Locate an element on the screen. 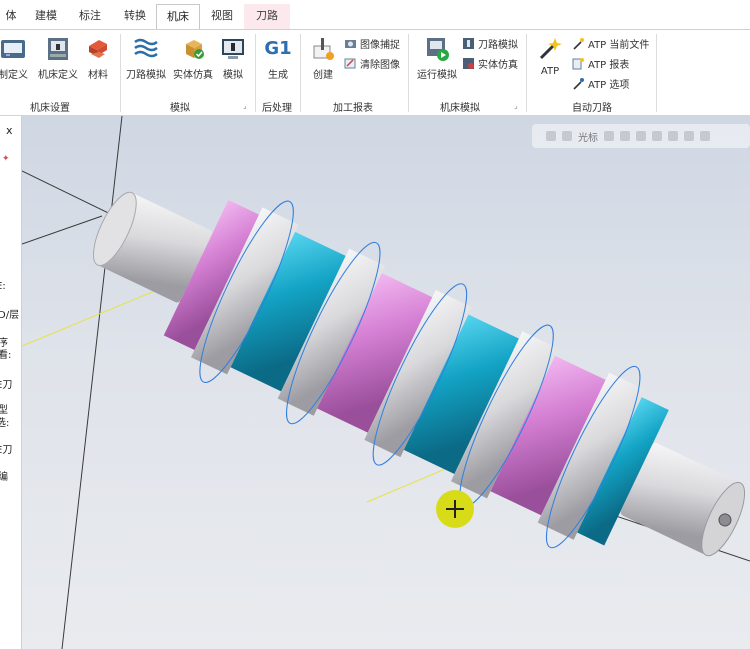 This screenshot has width=750, height=649. atp-report-button: ATP 报表 is located at coordinates (600, 63).